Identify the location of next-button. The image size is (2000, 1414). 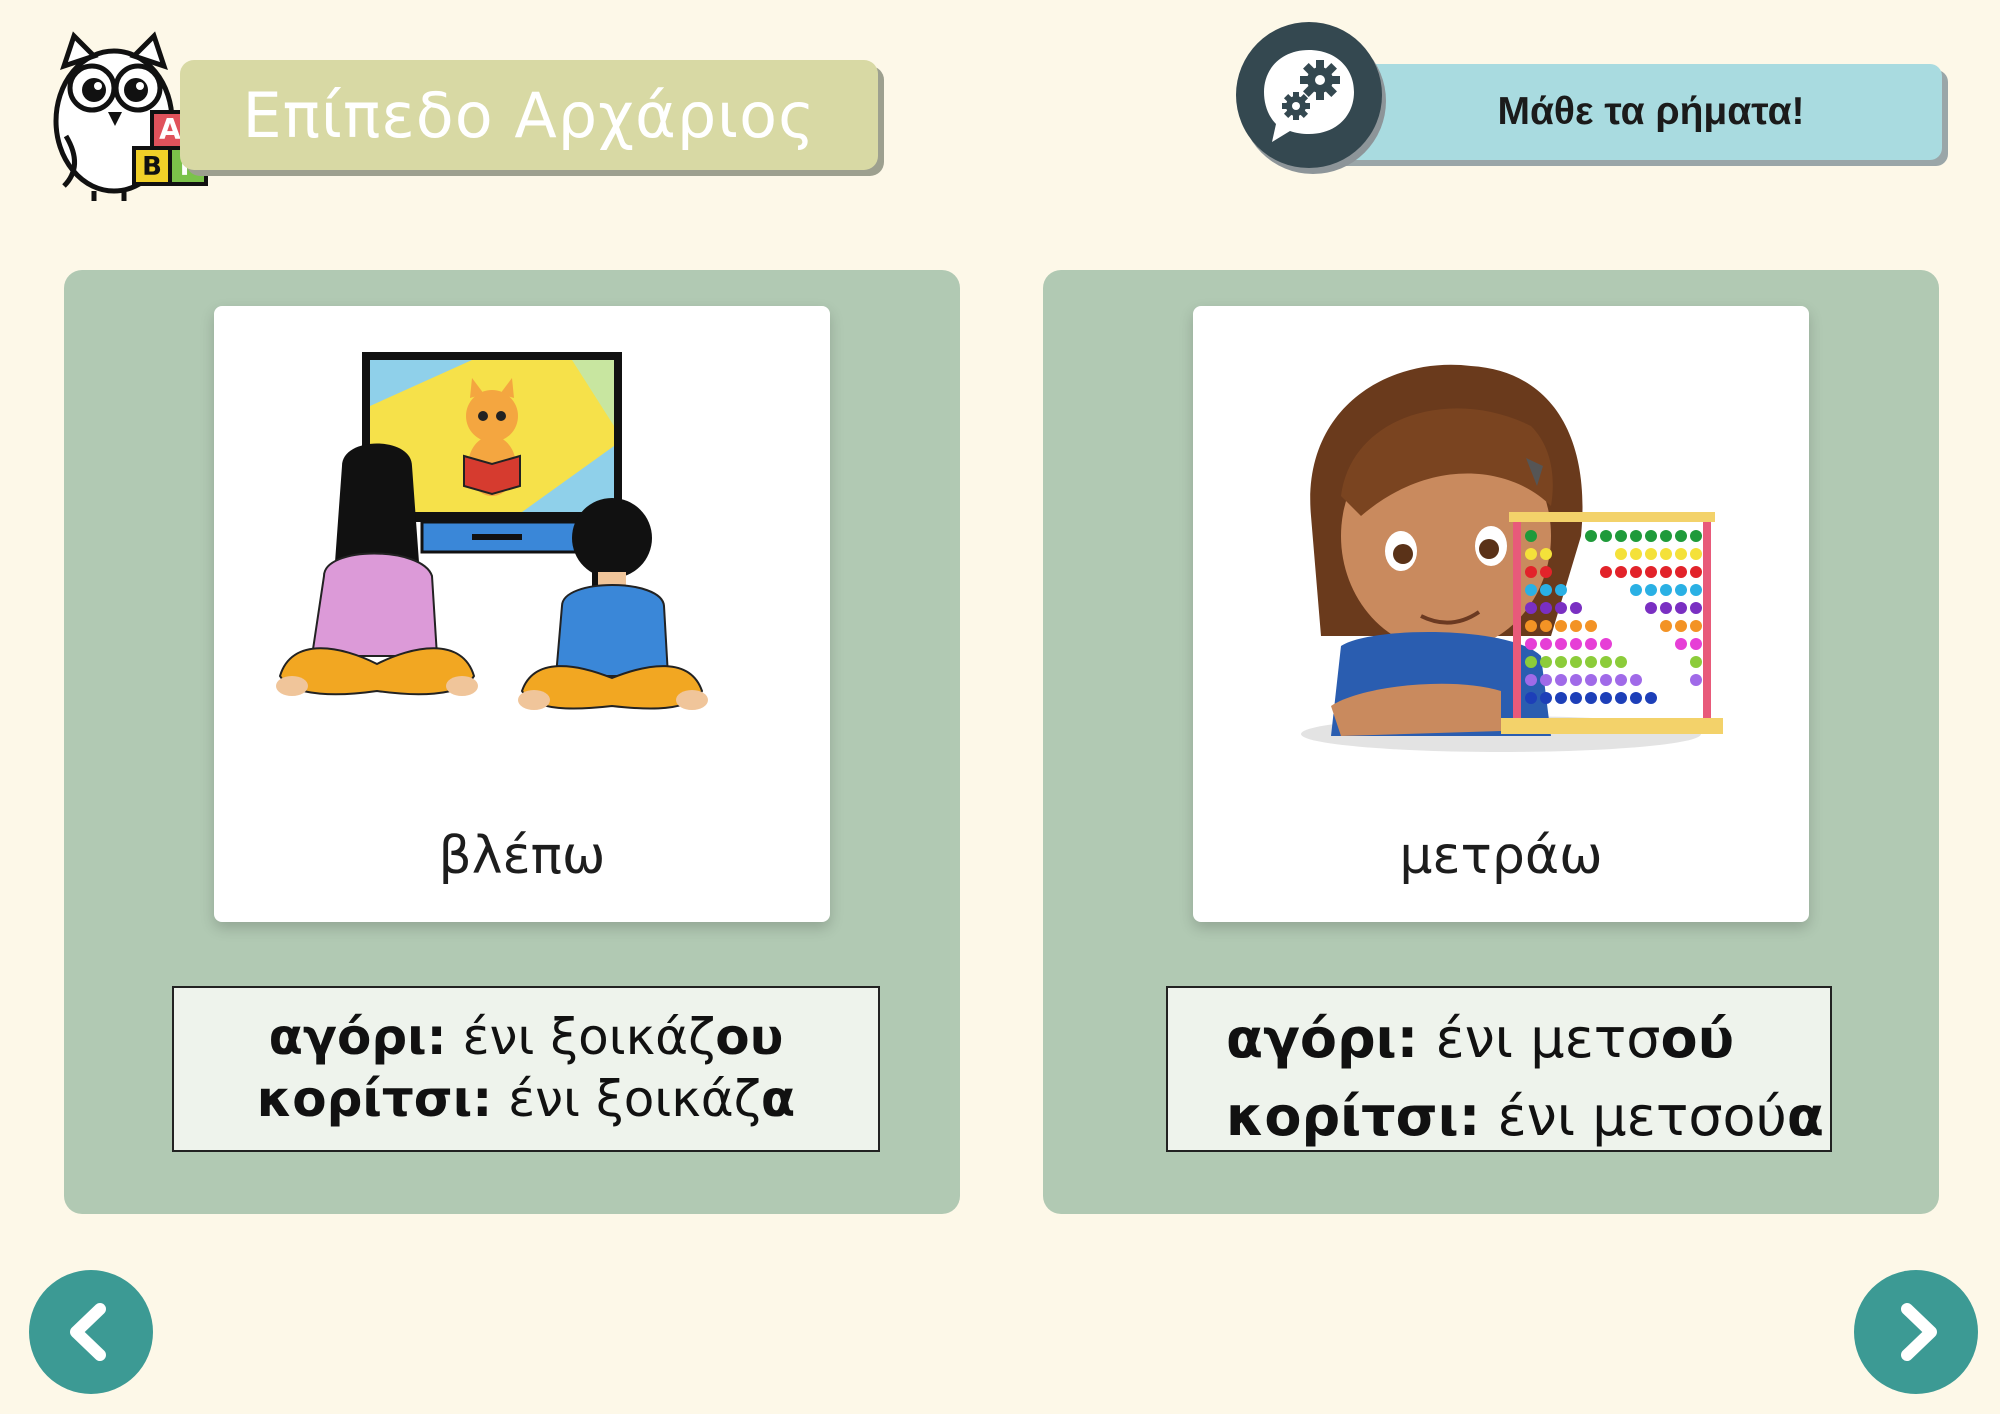
(1916, 1332).